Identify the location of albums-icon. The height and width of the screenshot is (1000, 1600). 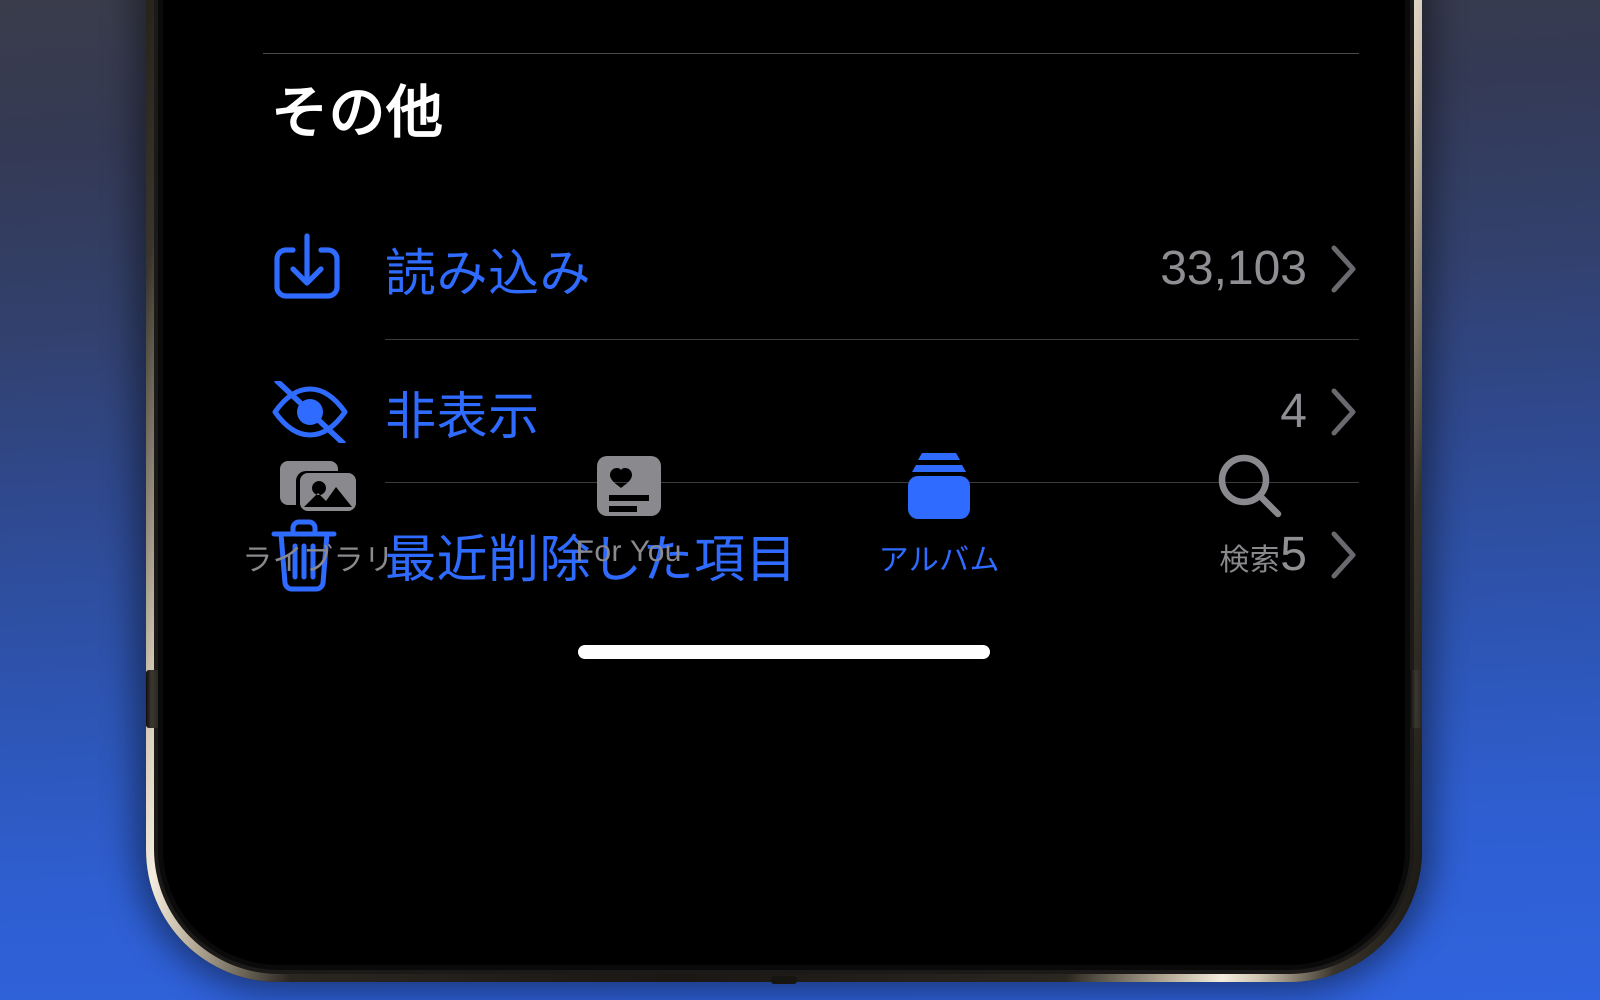
(939, 486).